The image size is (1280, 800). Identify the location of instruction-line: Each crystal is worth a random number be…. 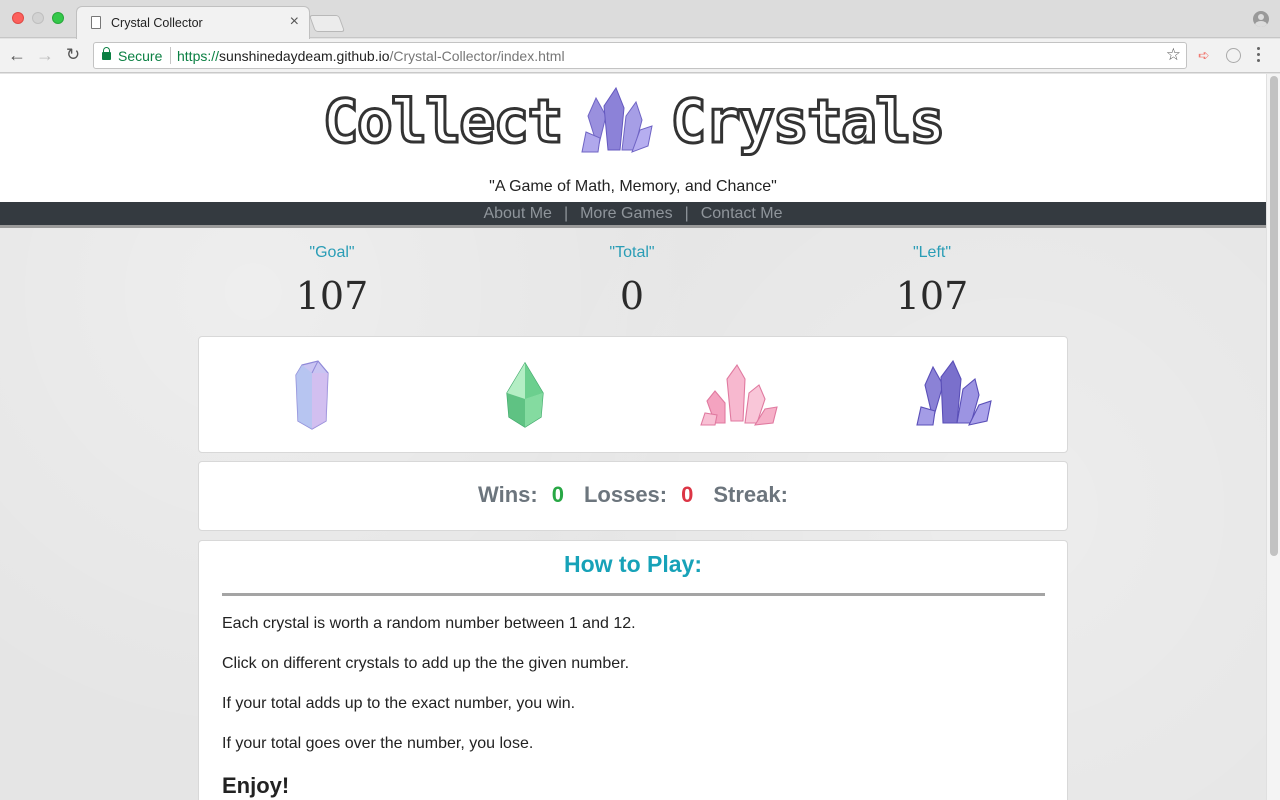
(429, 623).